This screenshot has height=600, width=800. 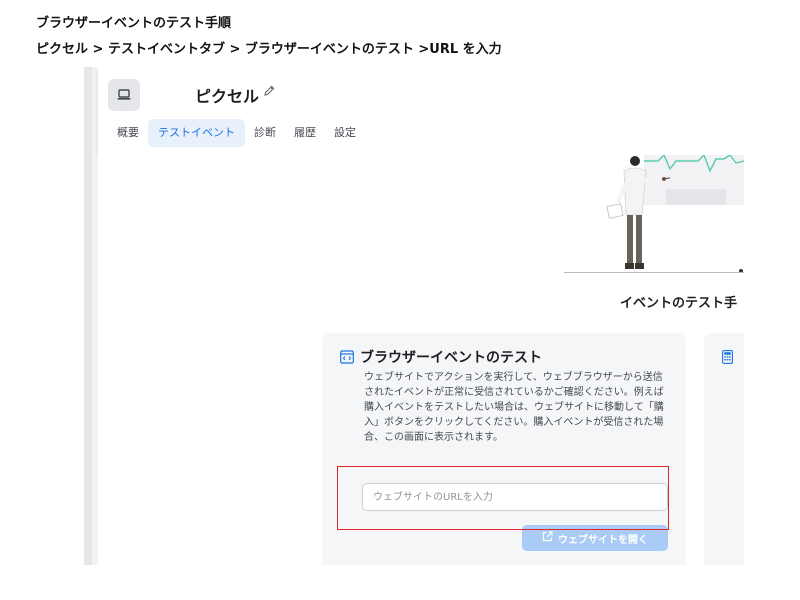 I want to click on pencil-icon, so click(x=270, y=91).